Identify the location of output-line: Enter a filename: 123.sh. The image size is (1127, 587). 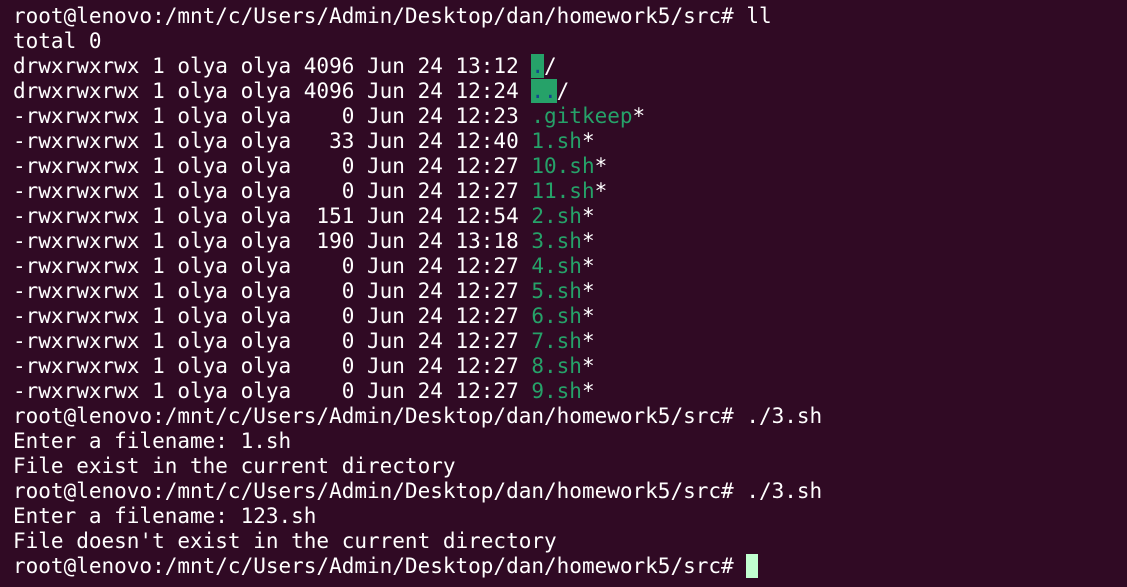
(165, 516).